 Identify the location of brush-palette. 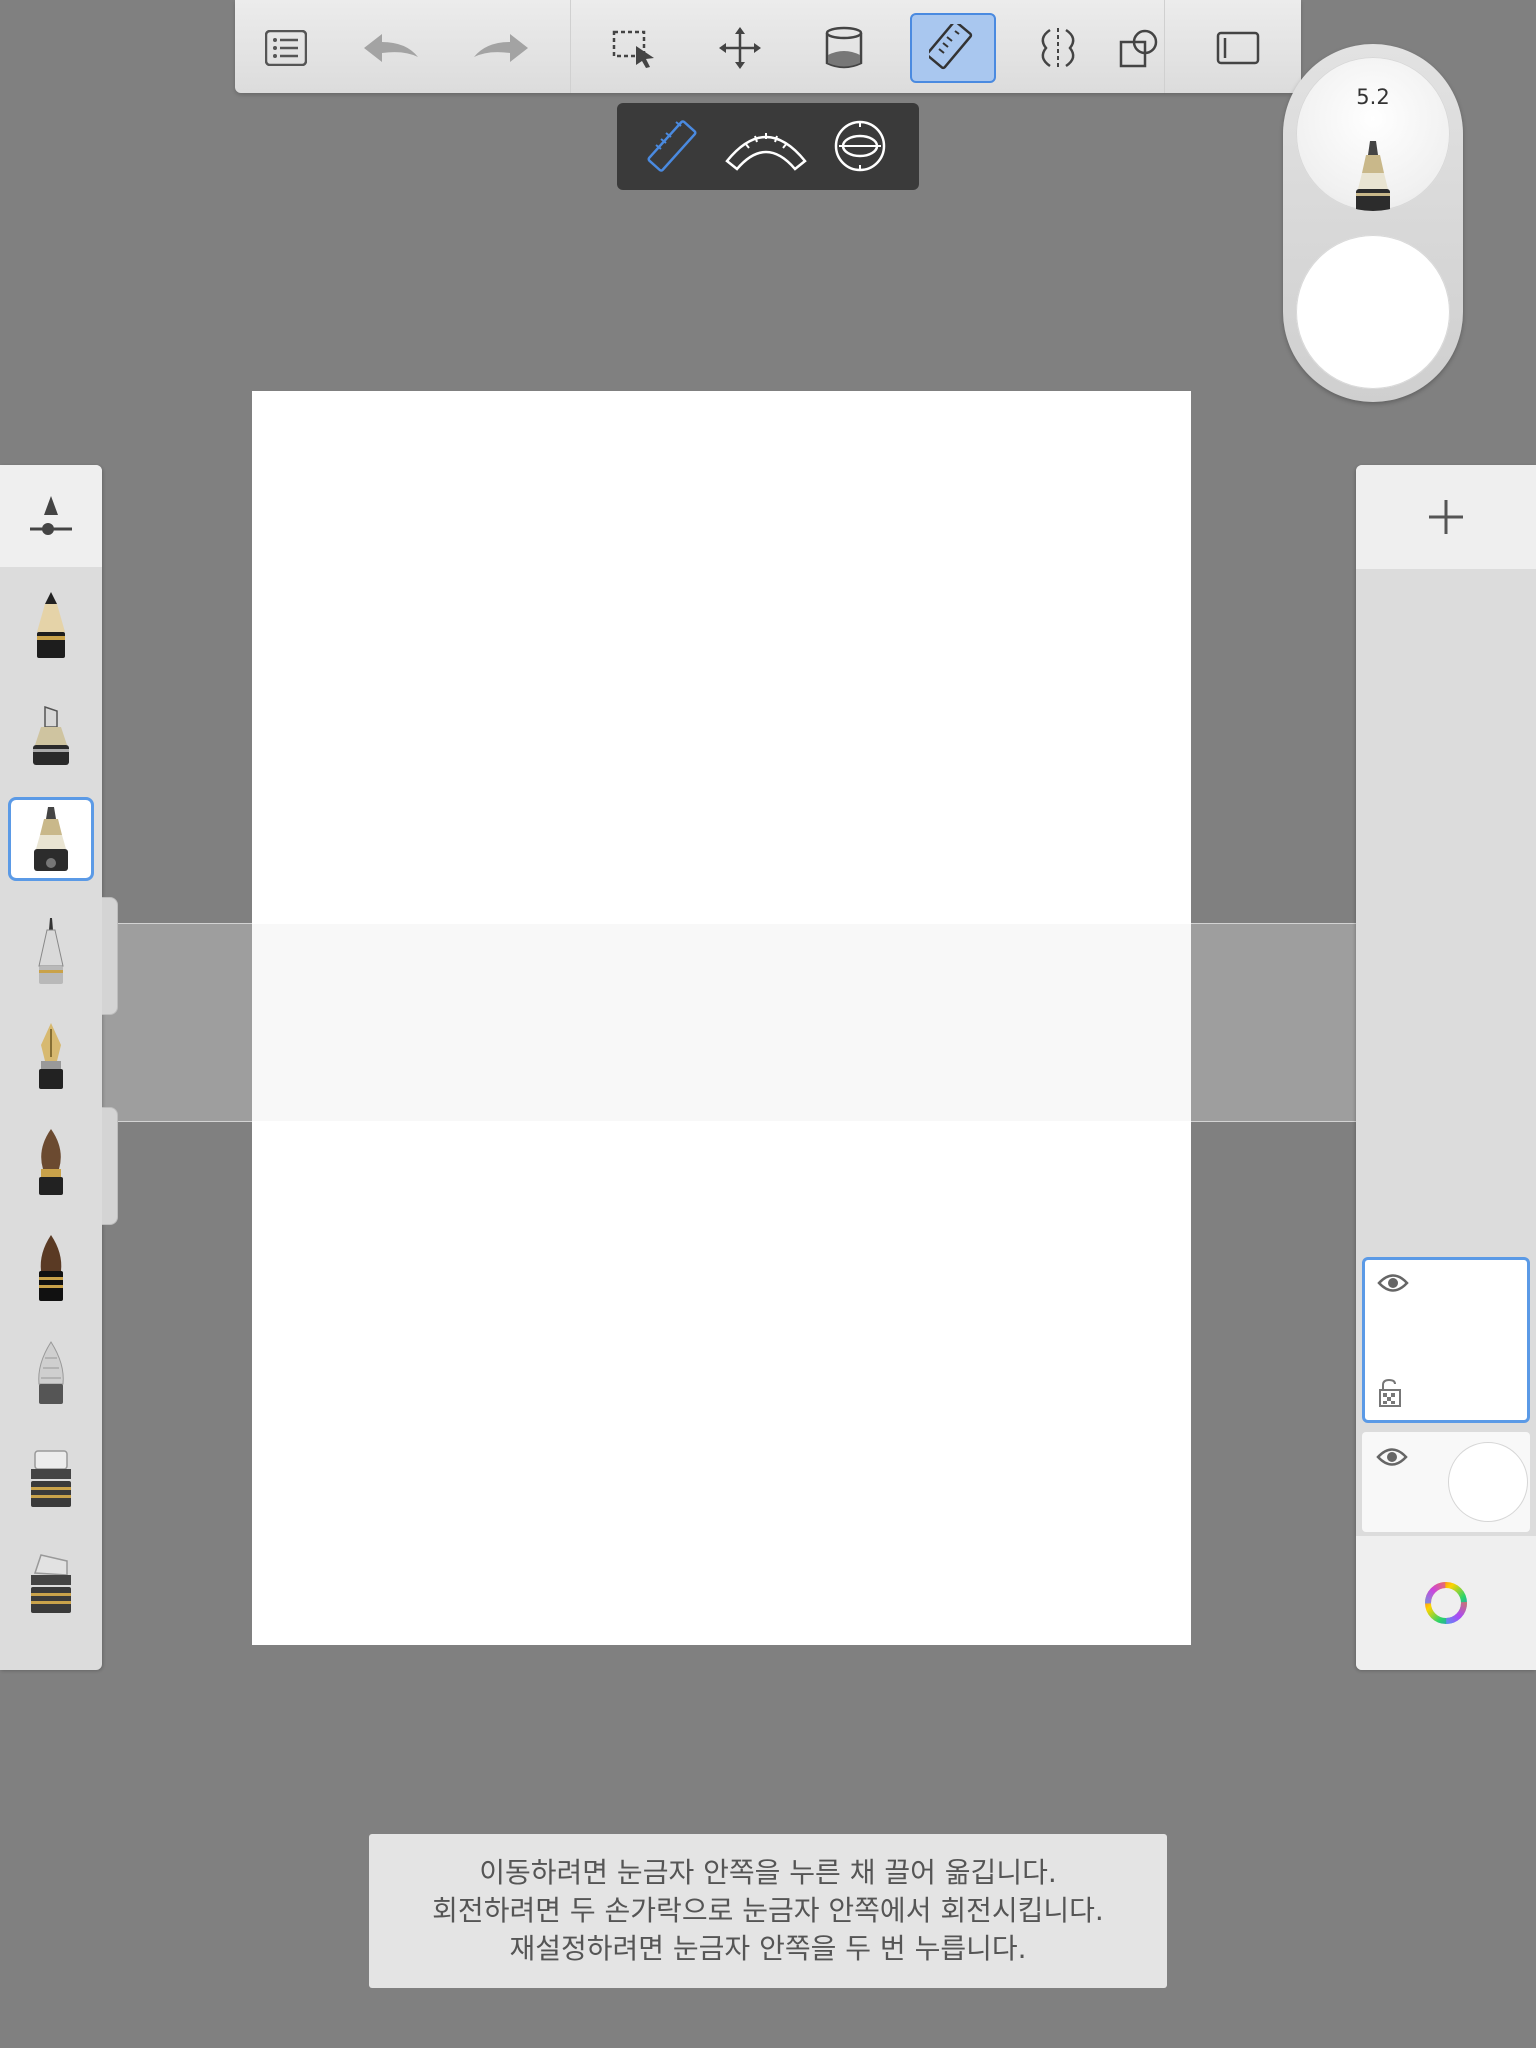
(51, 1067).